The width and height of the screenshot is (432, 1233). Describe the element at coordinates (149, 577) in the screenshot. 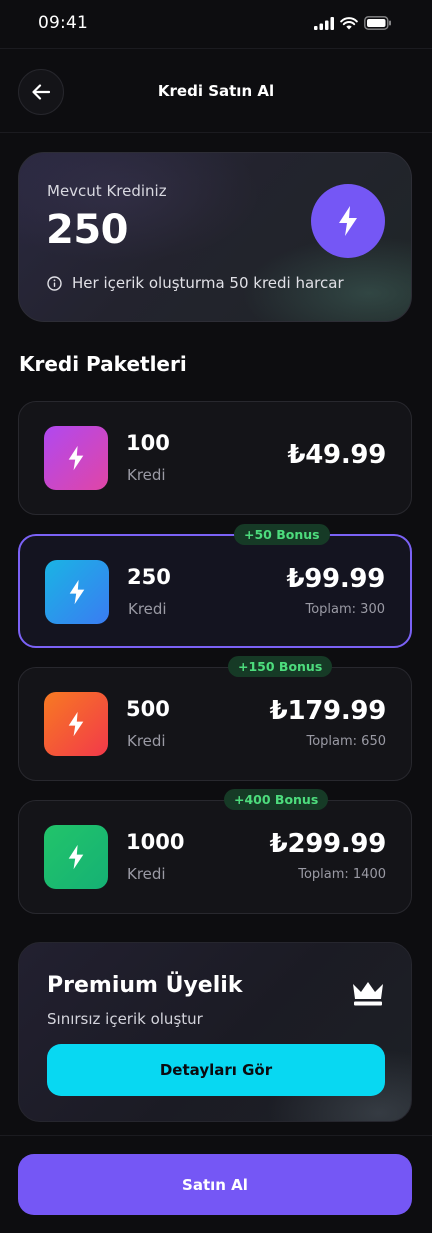

I see `package-amount: 250` at that location.